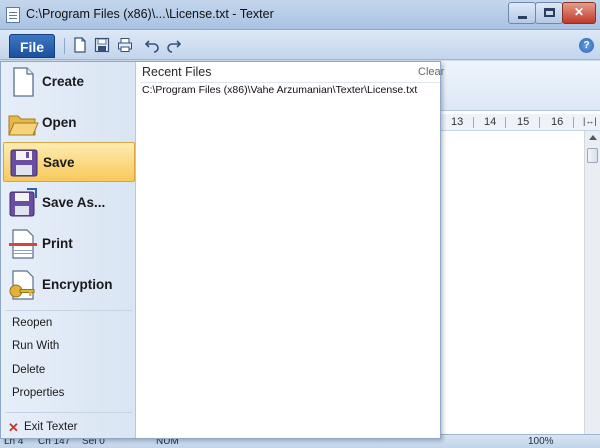 The height and width of the screenshot is (448, 600). I want to click on help-icon: ?, so click(586, 45).